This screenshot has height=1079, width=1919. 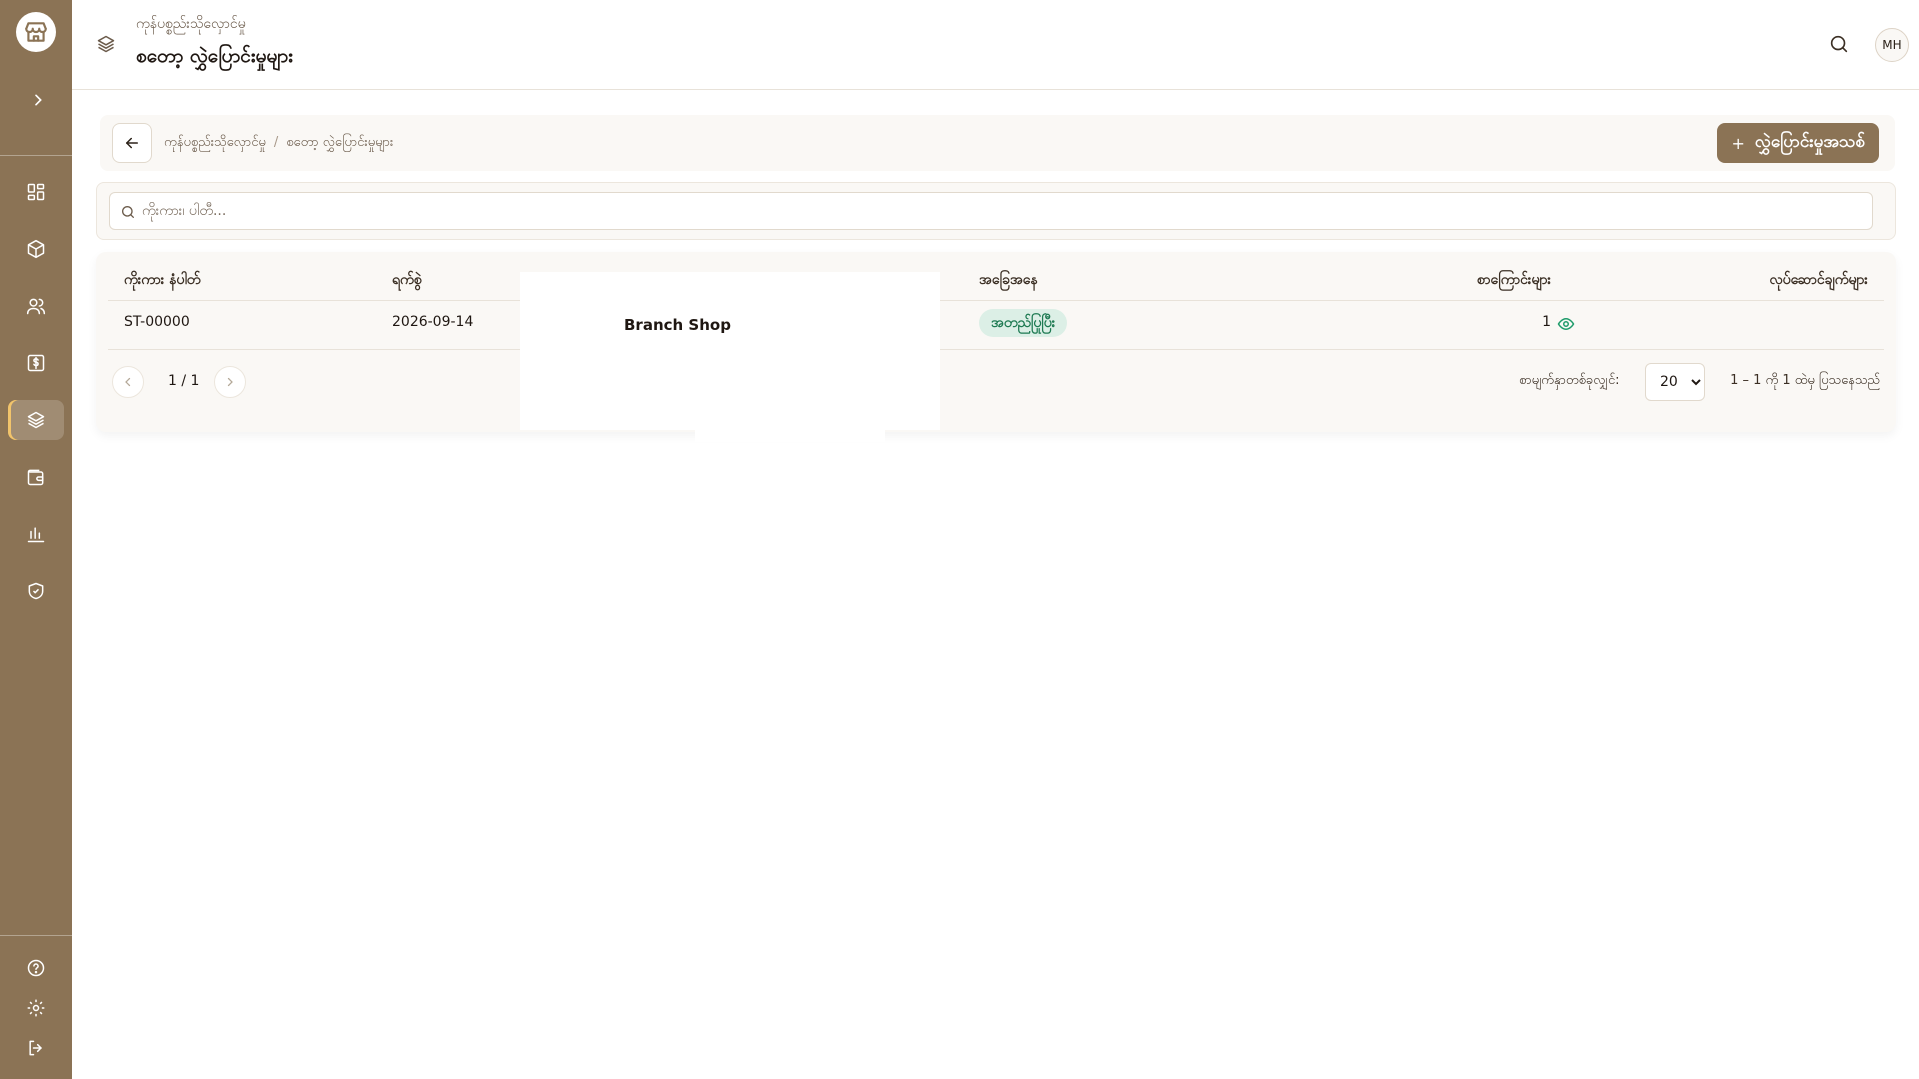 I want to click on sidebar-item-logout, so click(x=36, y=1048).